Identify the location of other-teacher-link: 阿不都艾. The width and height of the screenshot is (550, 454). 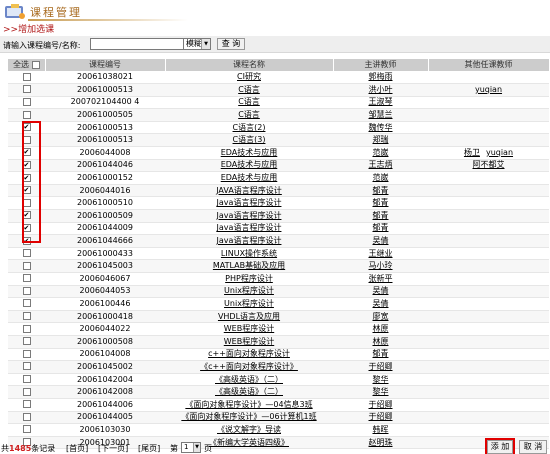
(489, 164).